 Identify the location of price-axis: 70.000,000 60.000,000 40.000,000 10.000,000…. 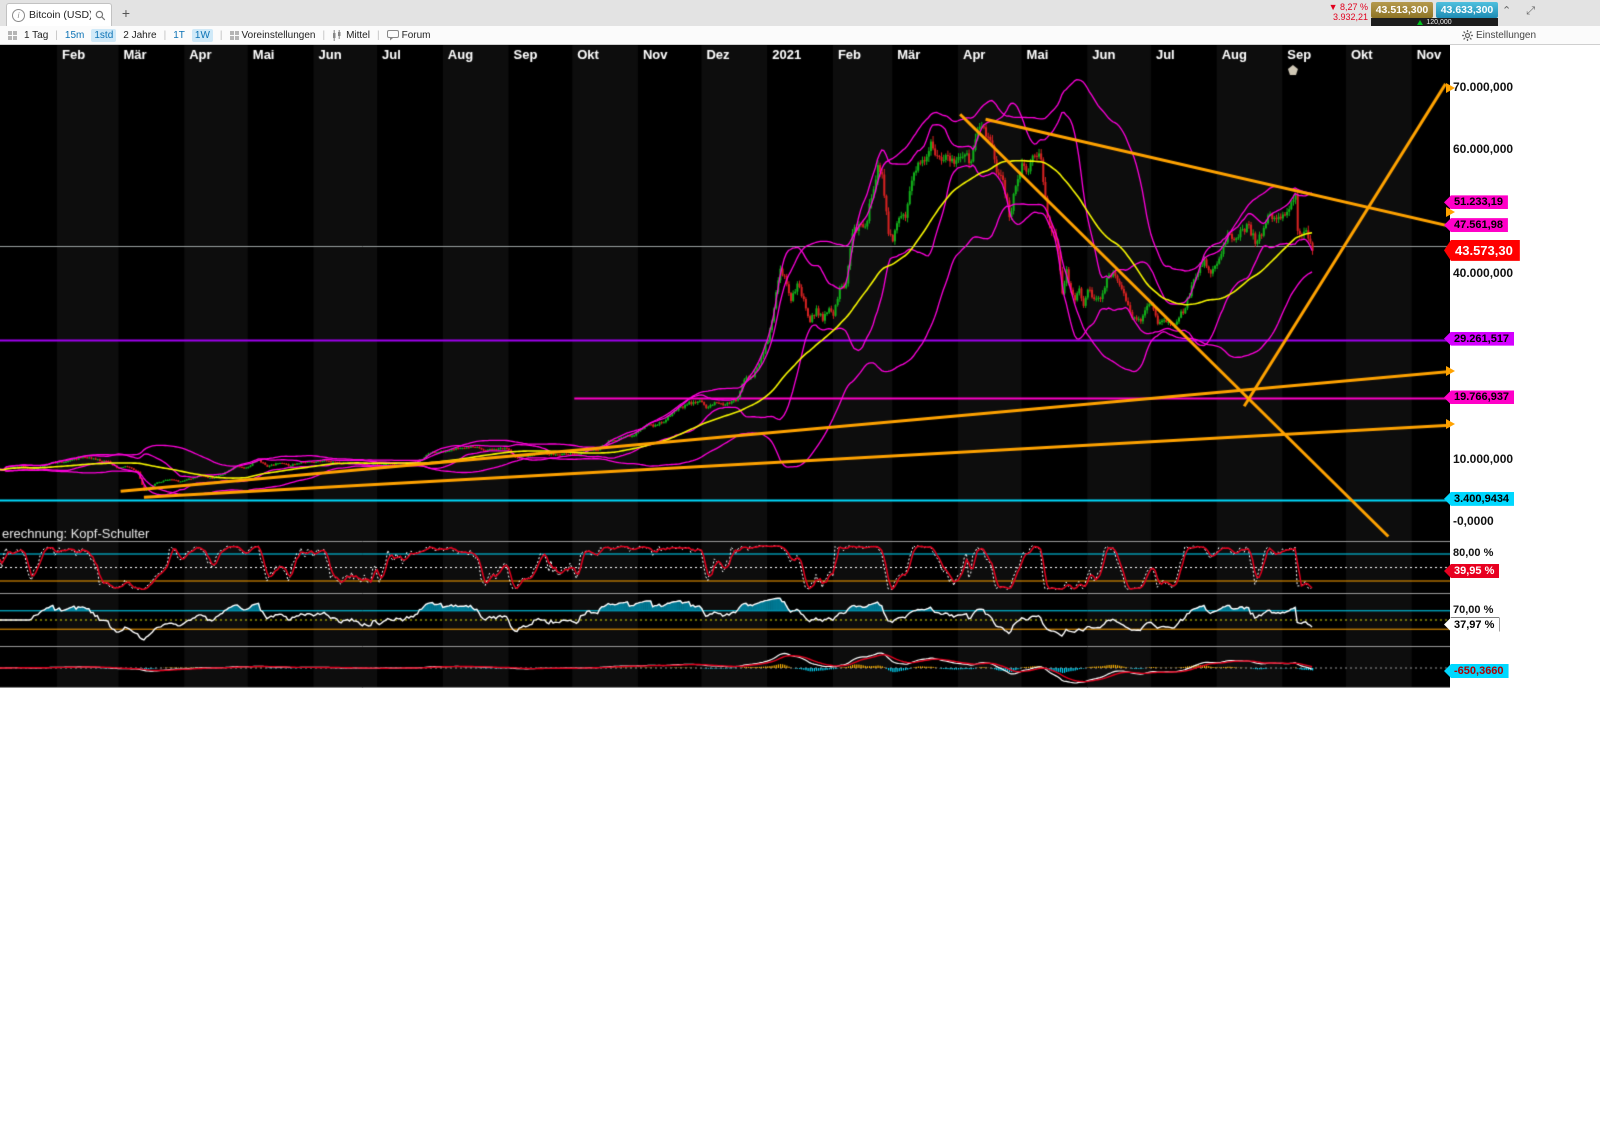
(1522, 366).